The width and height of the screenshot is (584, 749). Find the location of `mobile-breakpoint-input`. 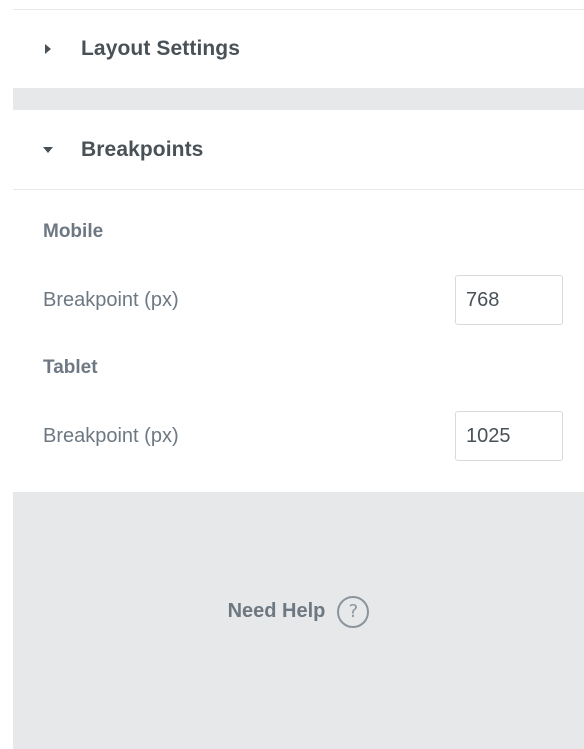

mobile-breakpoint-input is located at coordinates (509, 300).